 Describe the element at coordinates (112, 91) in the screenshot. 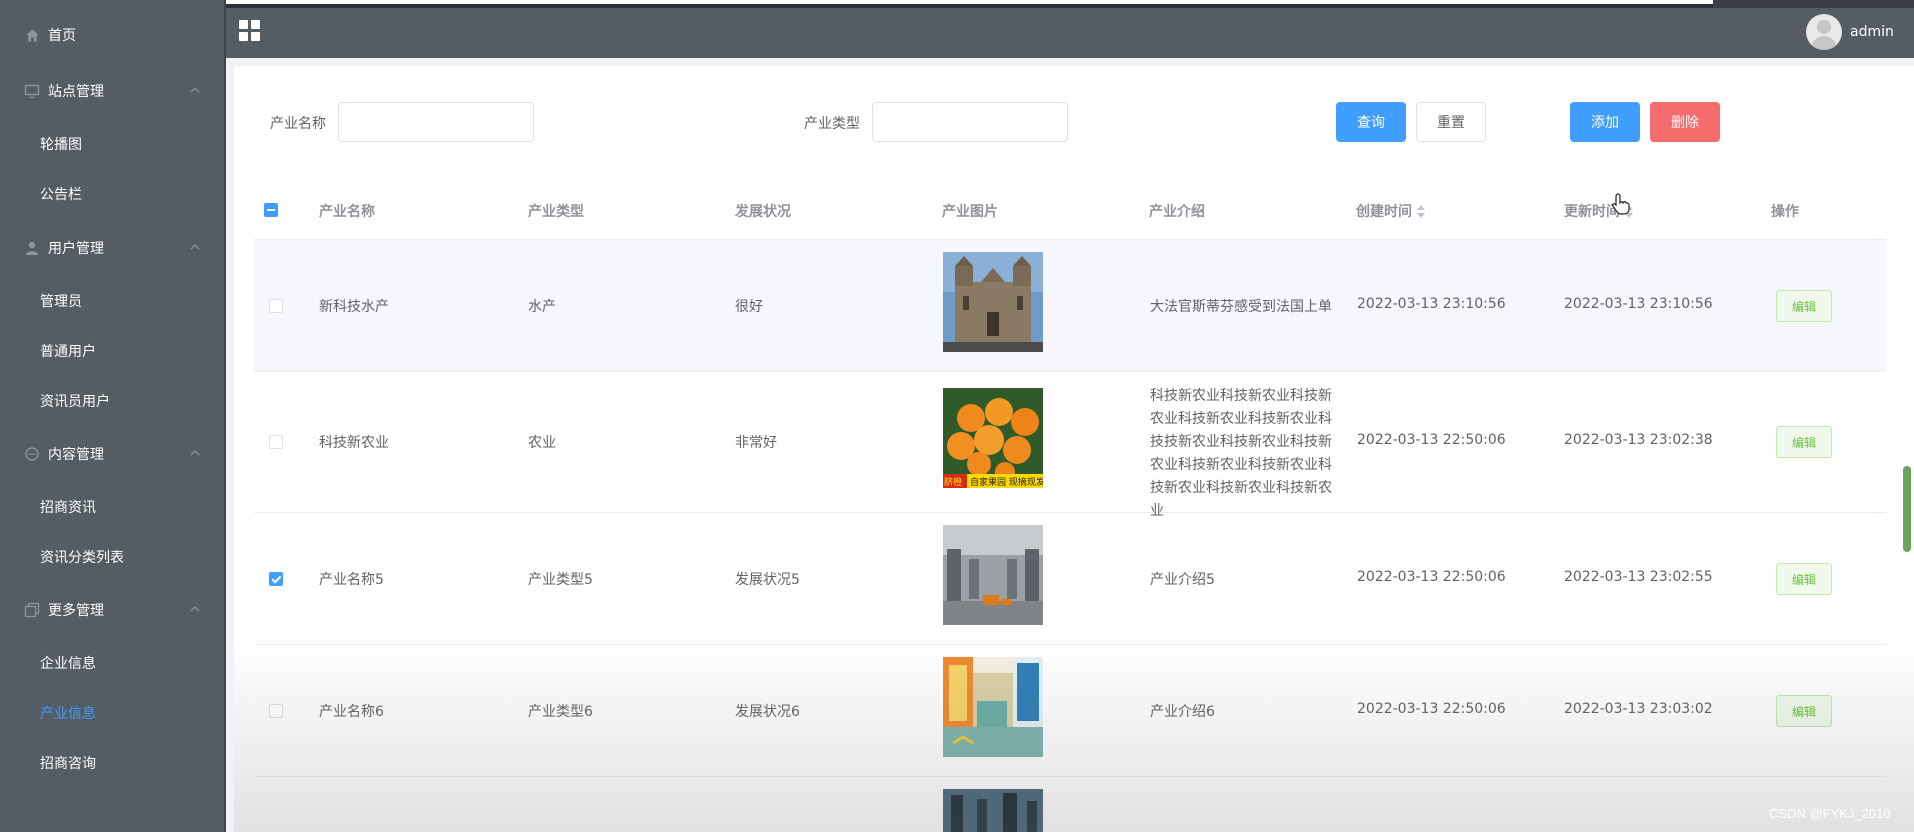

I see `sidebar-group-site: 站点管理` at that location.